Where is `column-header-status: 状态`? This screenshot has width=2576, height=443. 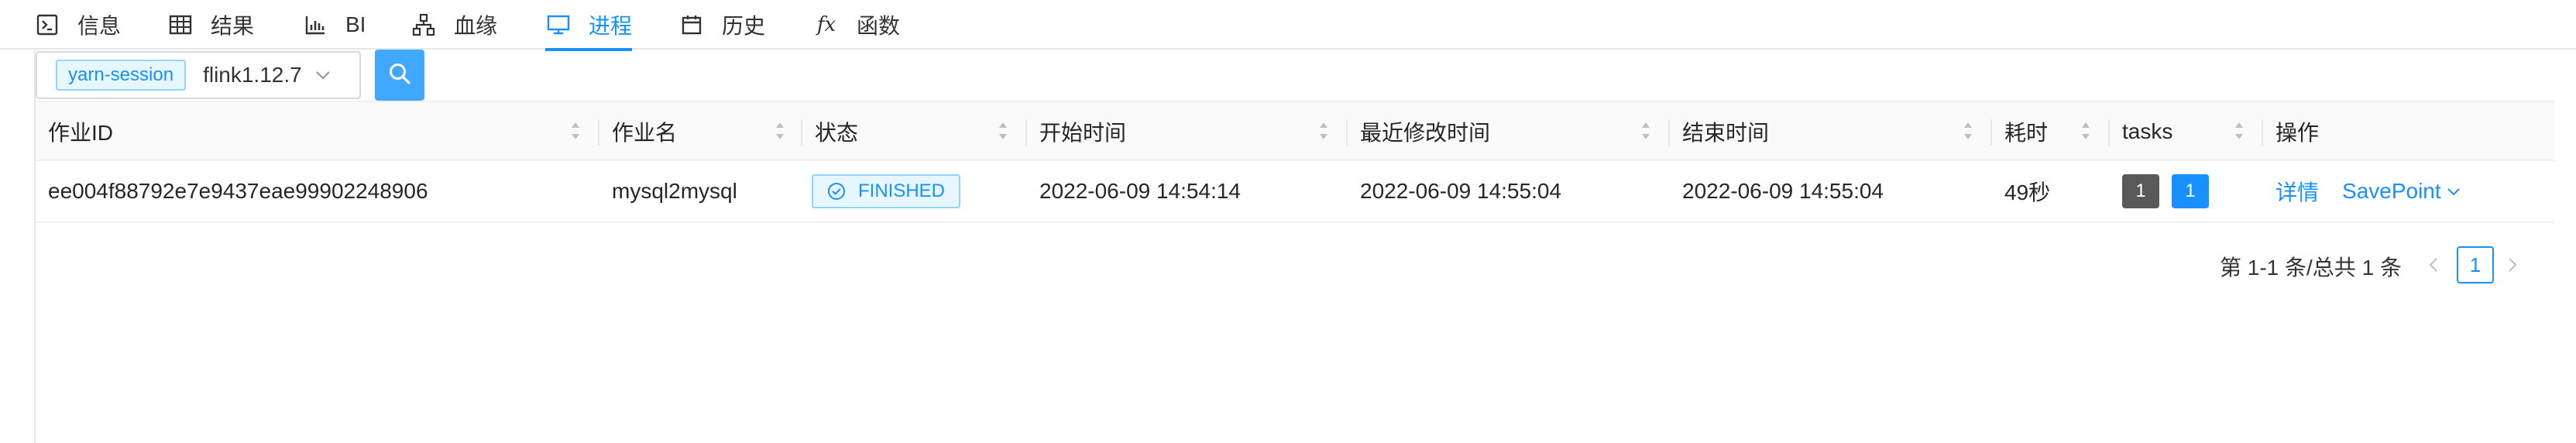 column-header-status: 状态 is located at coordinates (836, 131).